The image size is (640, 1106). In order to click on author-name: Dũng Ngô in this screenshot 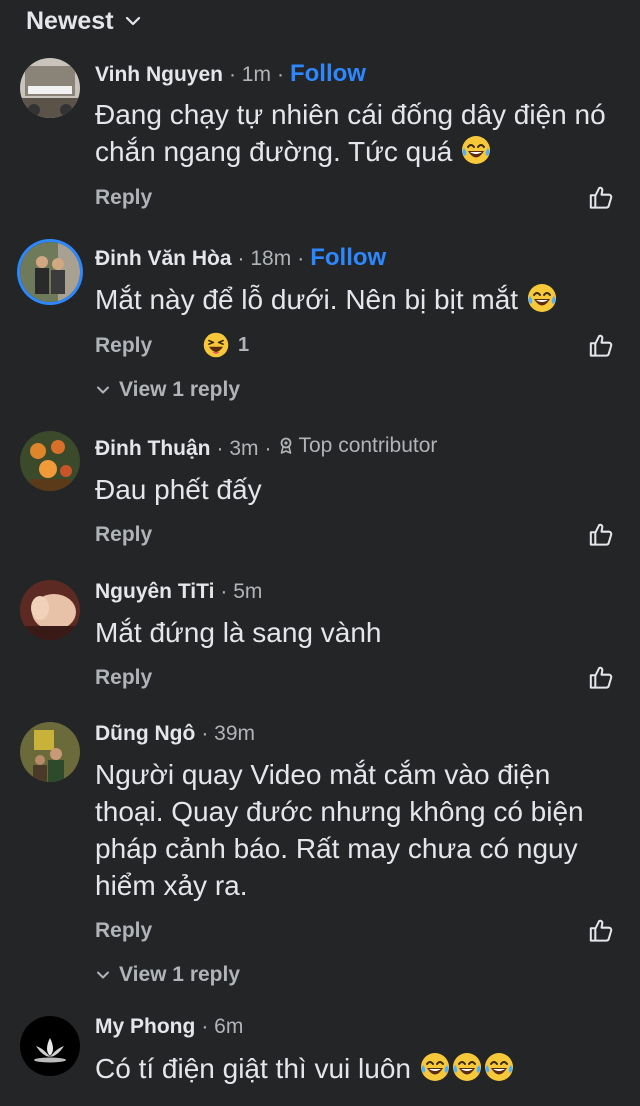, I will do `click(145, 734)`.